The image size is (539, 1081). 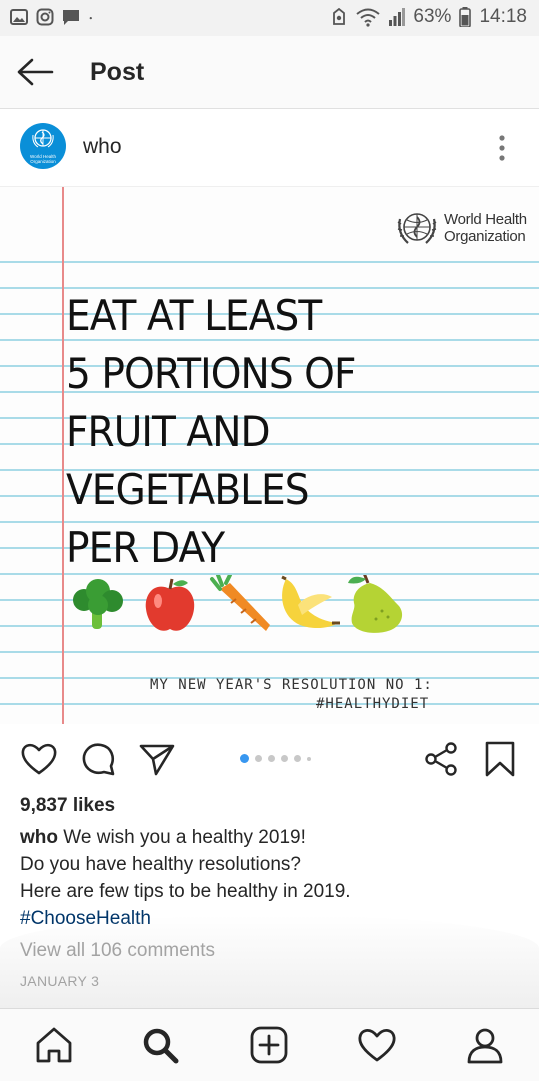 What do you see at coordinates (117, 72) in the screenshot?
I see `page-title: Post` at bounding box center [117, 72].